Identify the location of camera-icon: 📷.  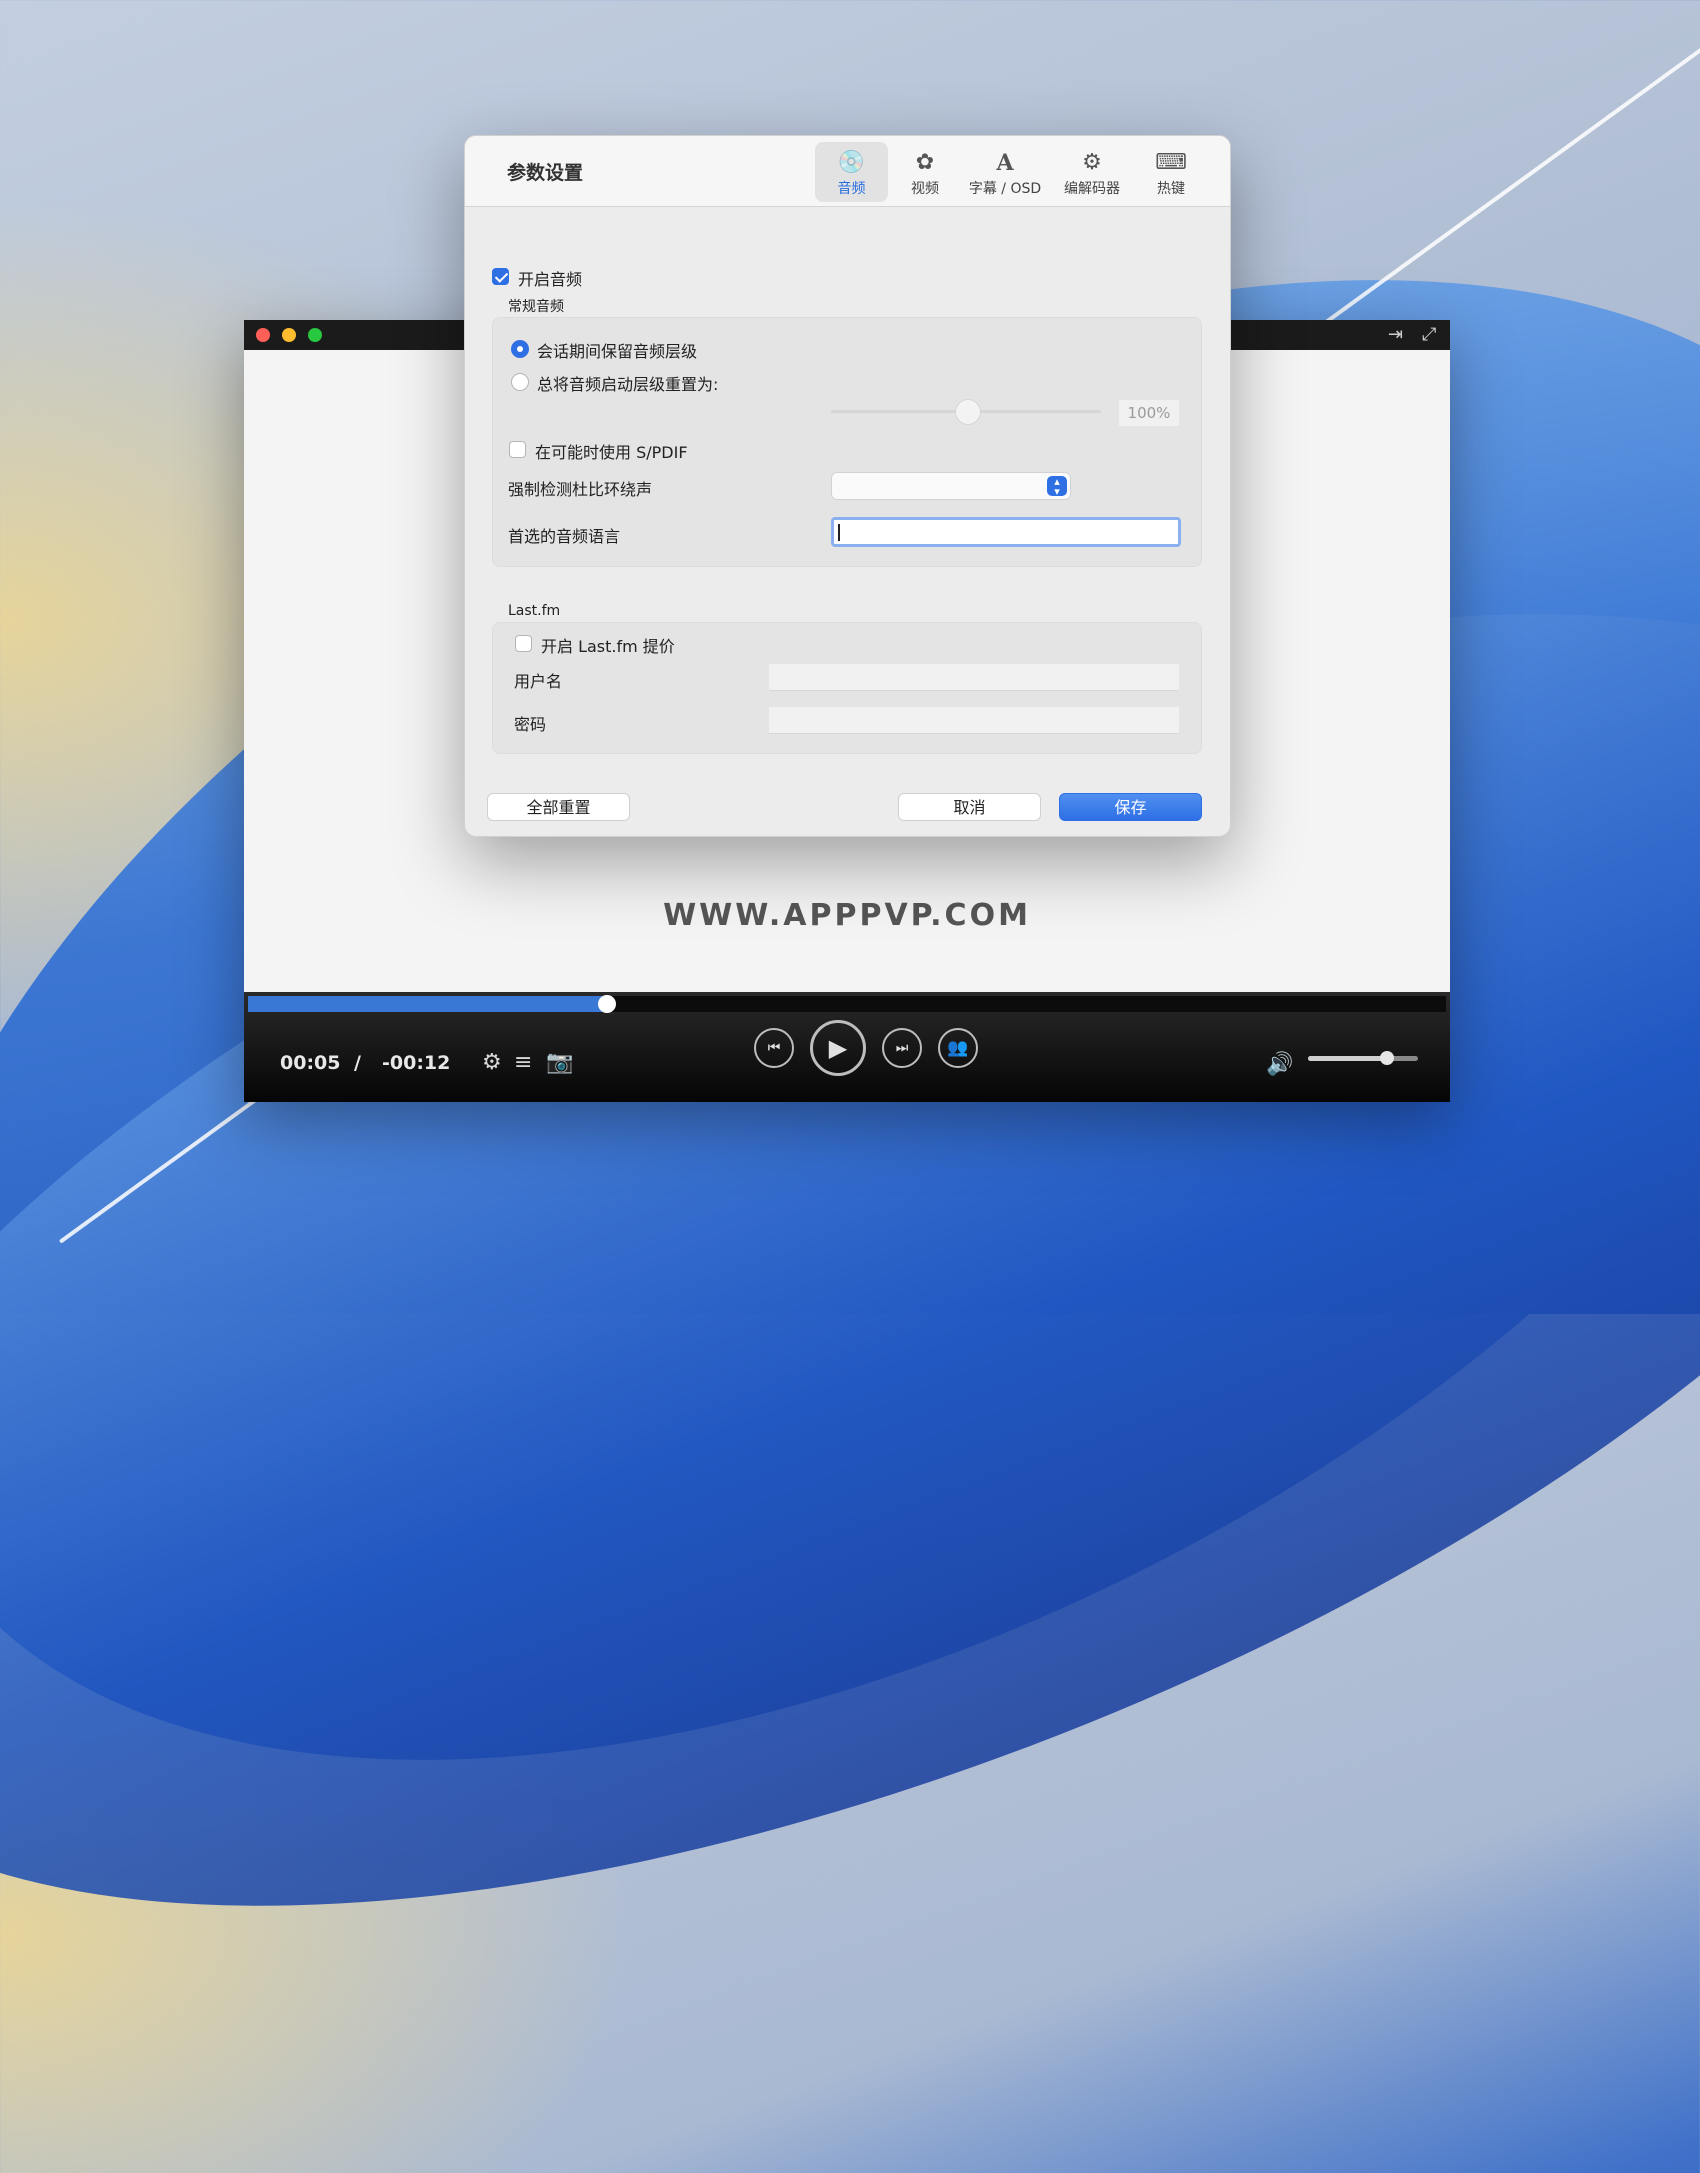
(559, 1062).